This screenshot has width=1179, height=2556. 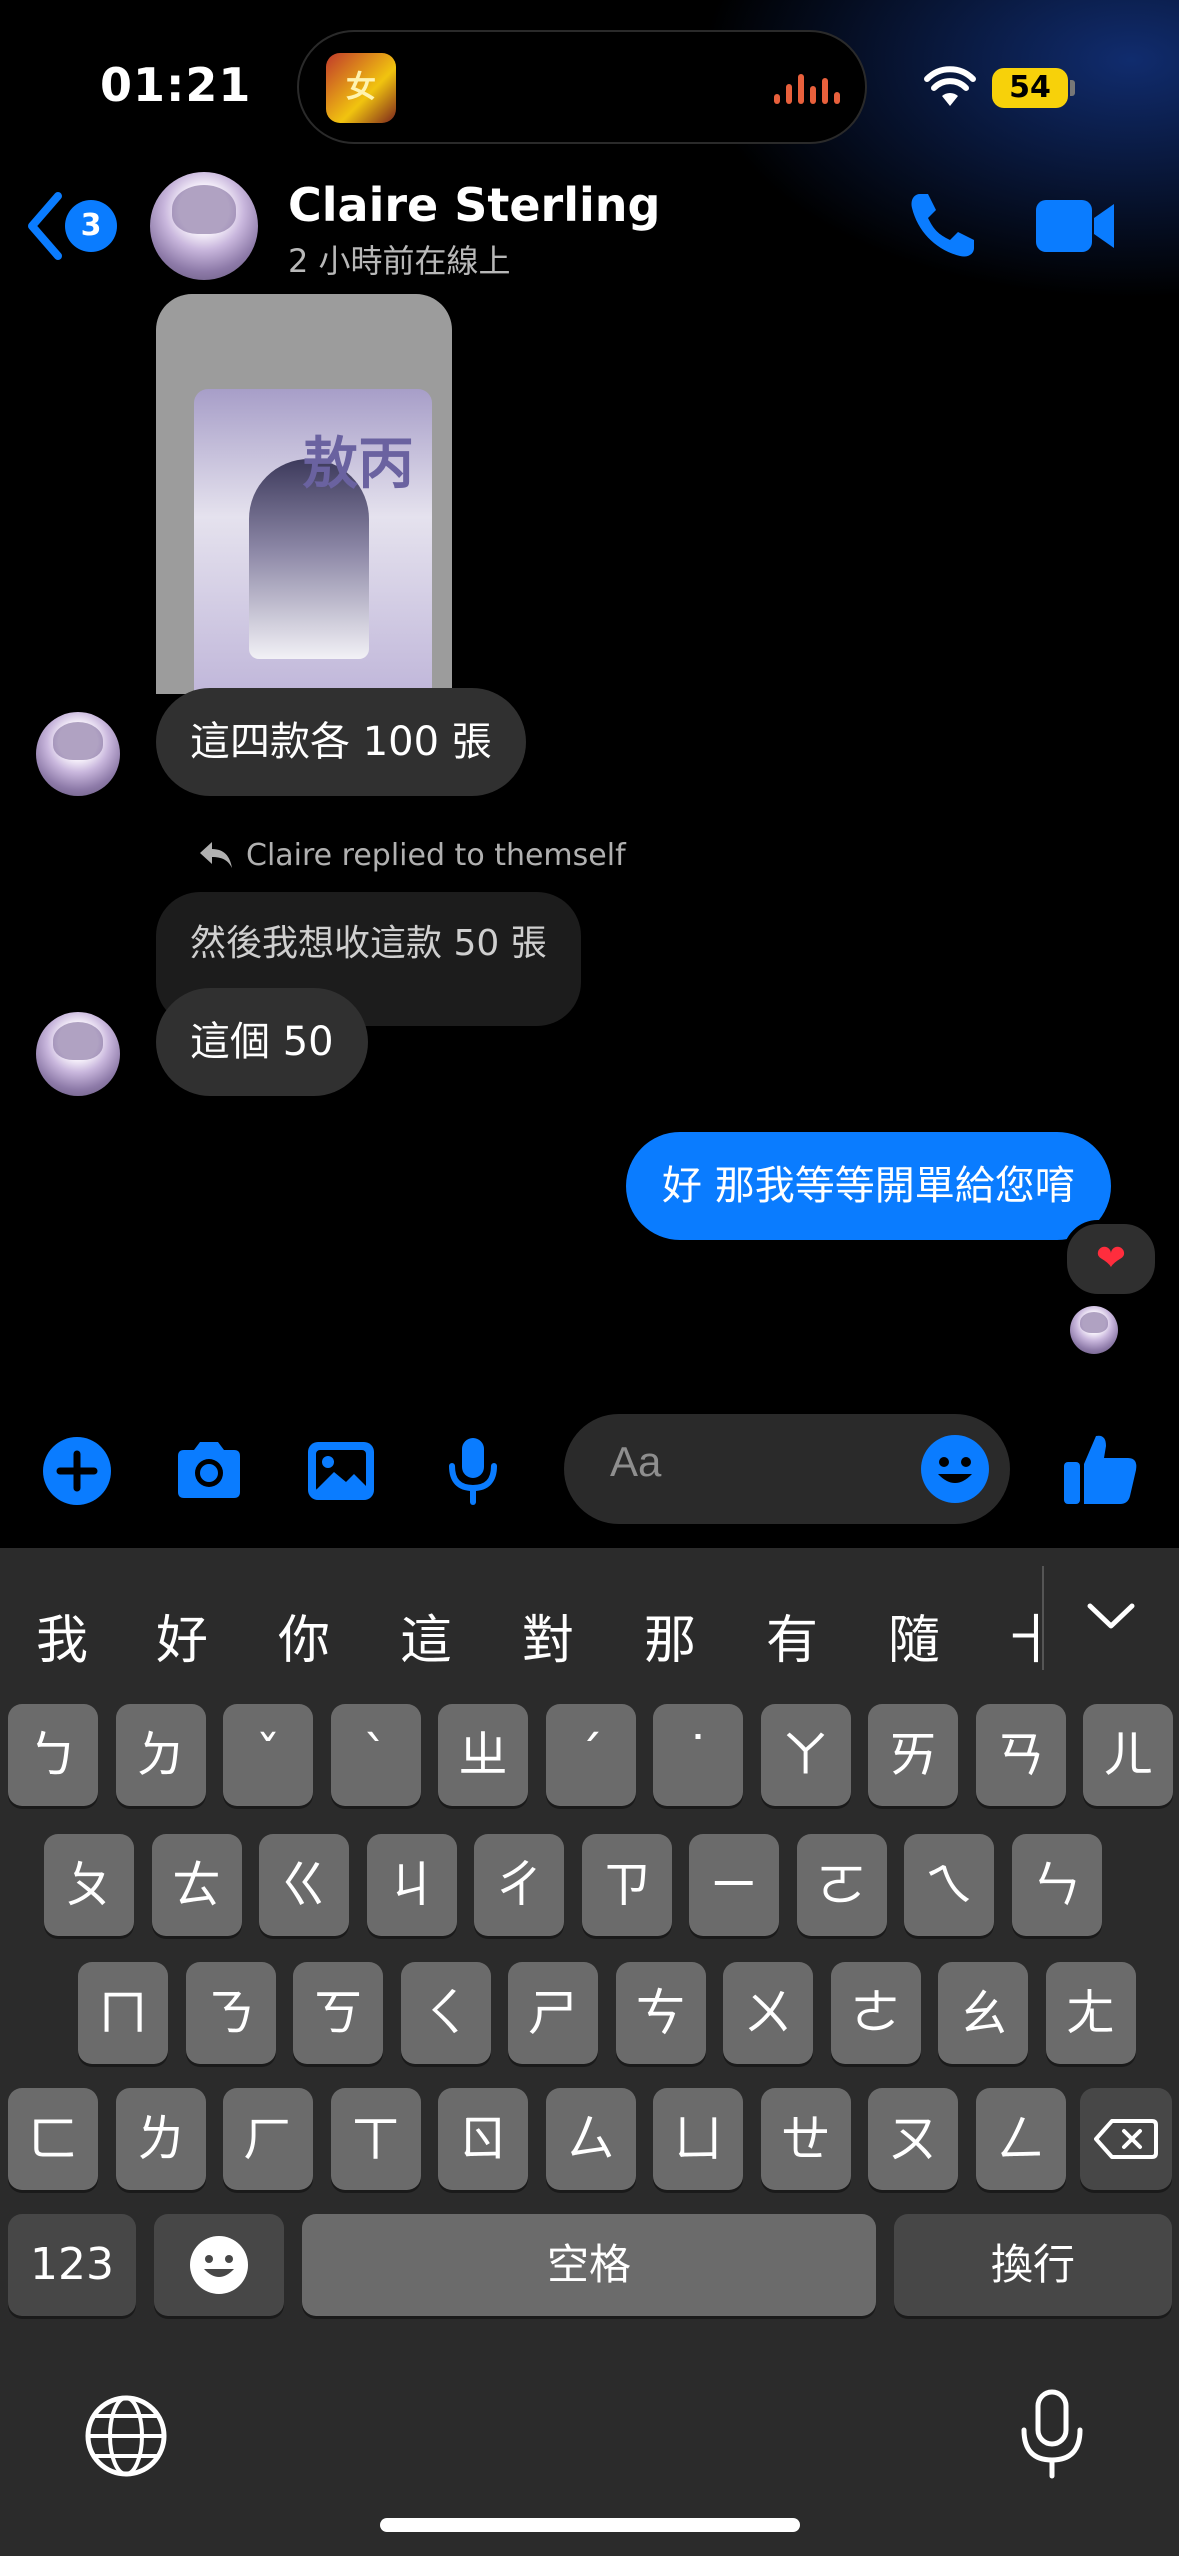 I want to click on zhuyin-key: ㄍ, so click(x=304, y=1885).